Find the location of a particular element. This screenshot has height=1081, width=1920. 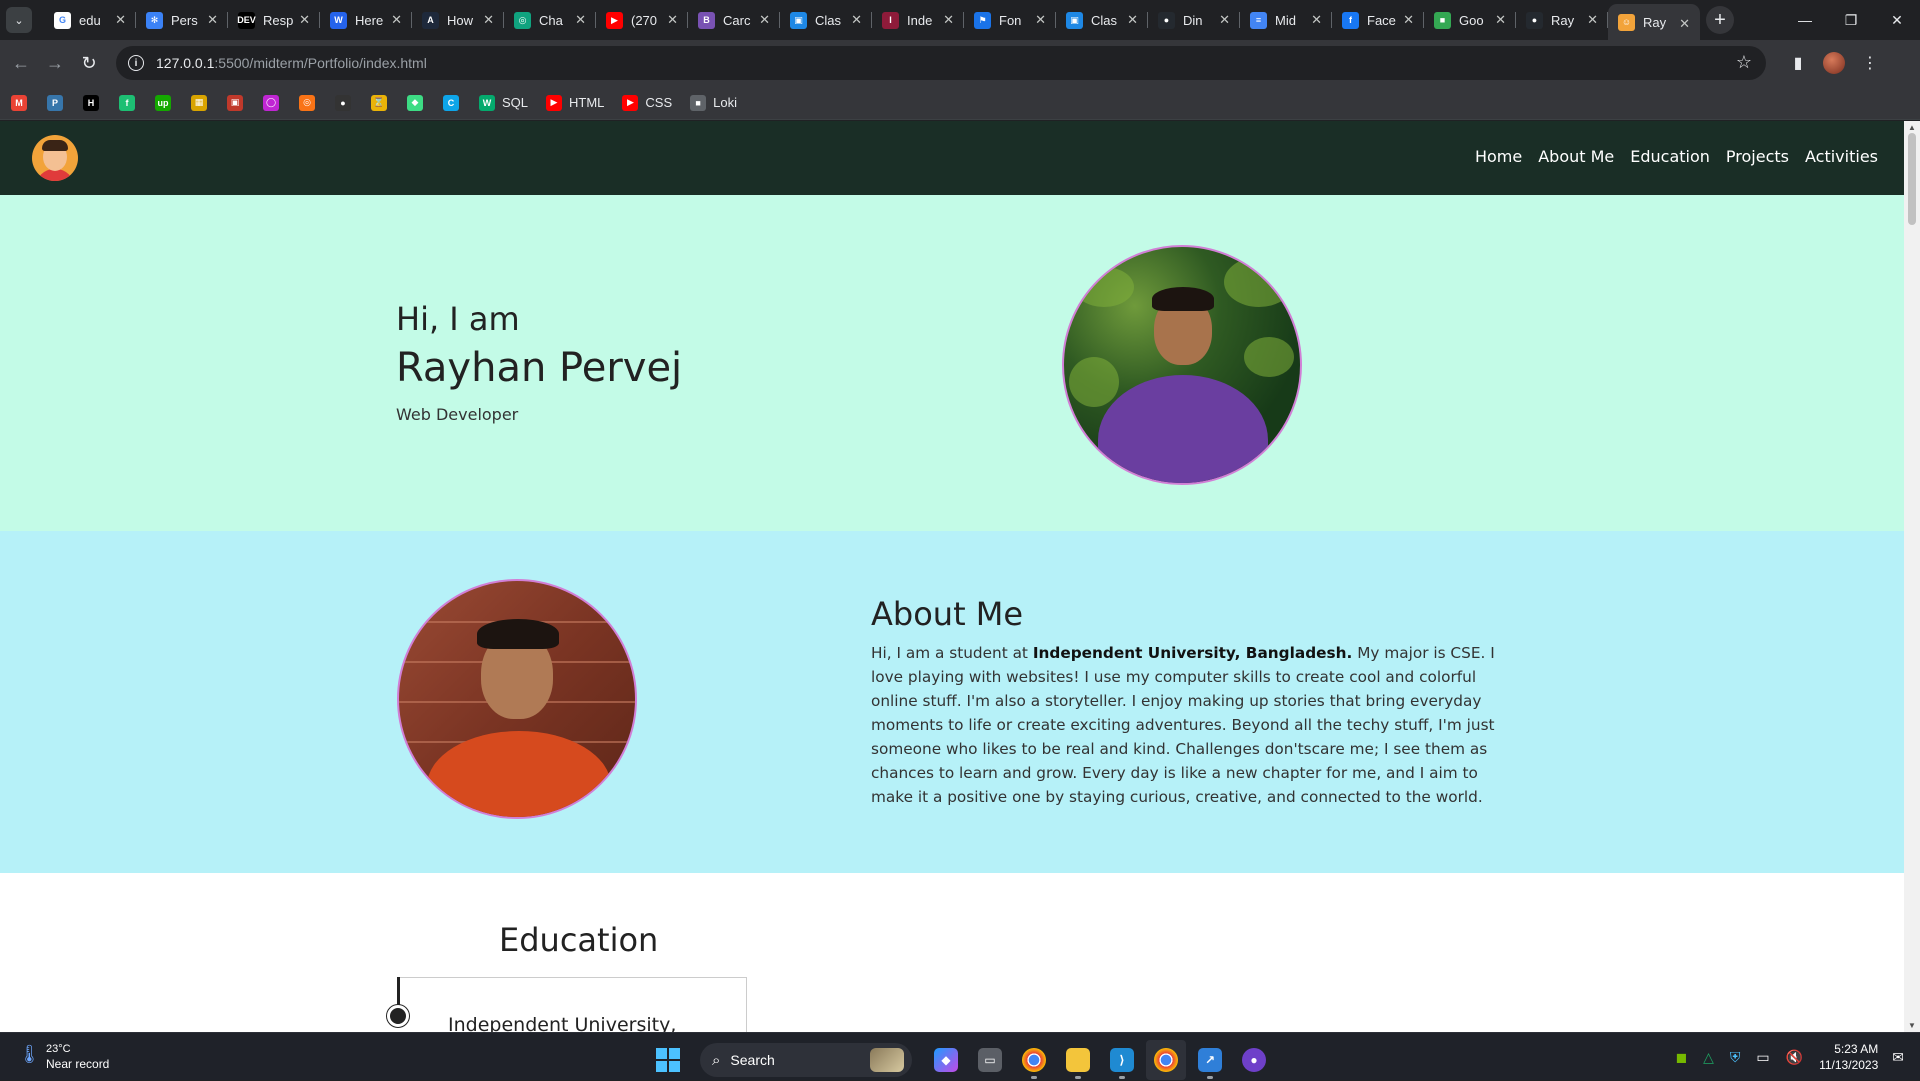

back-button: ← is located at coordinates (21, 63).